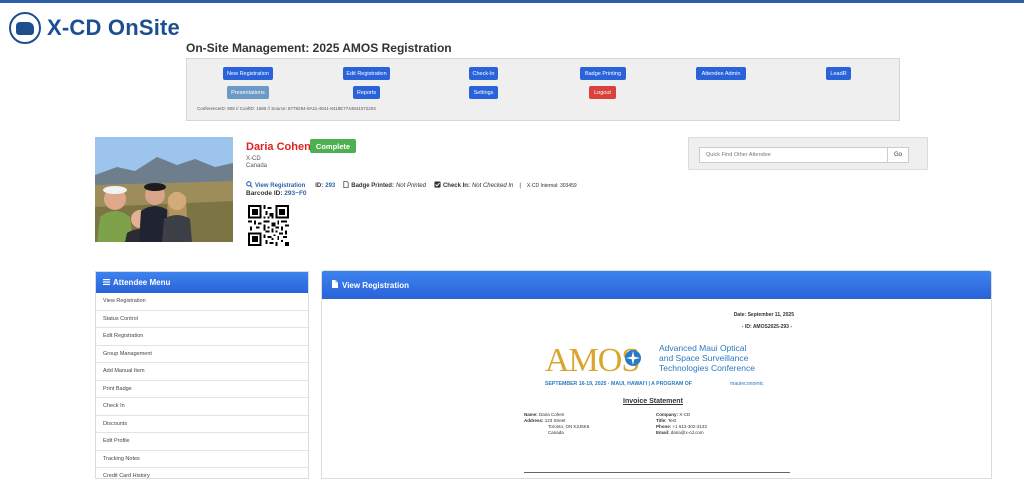  I want to click on view-registration-title: View Registration, so click(375, 285).